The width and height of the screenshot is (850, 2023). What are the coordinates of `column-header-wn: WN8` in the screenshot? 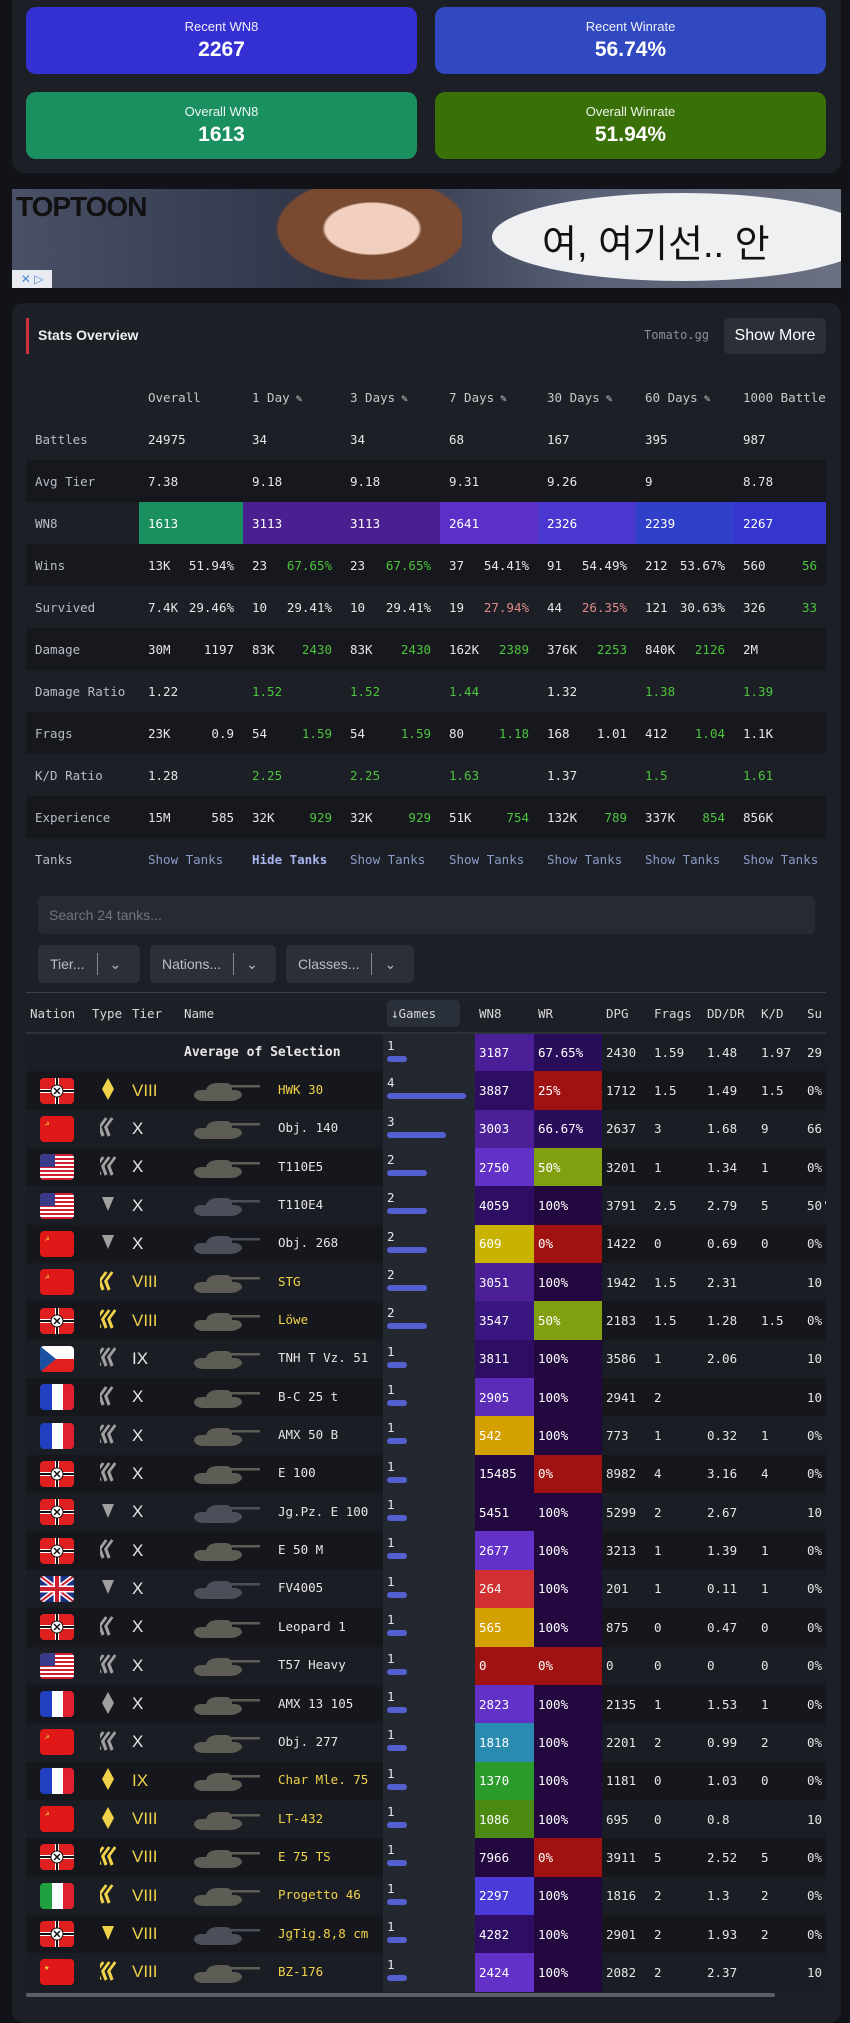 It's located at (504, 1014).